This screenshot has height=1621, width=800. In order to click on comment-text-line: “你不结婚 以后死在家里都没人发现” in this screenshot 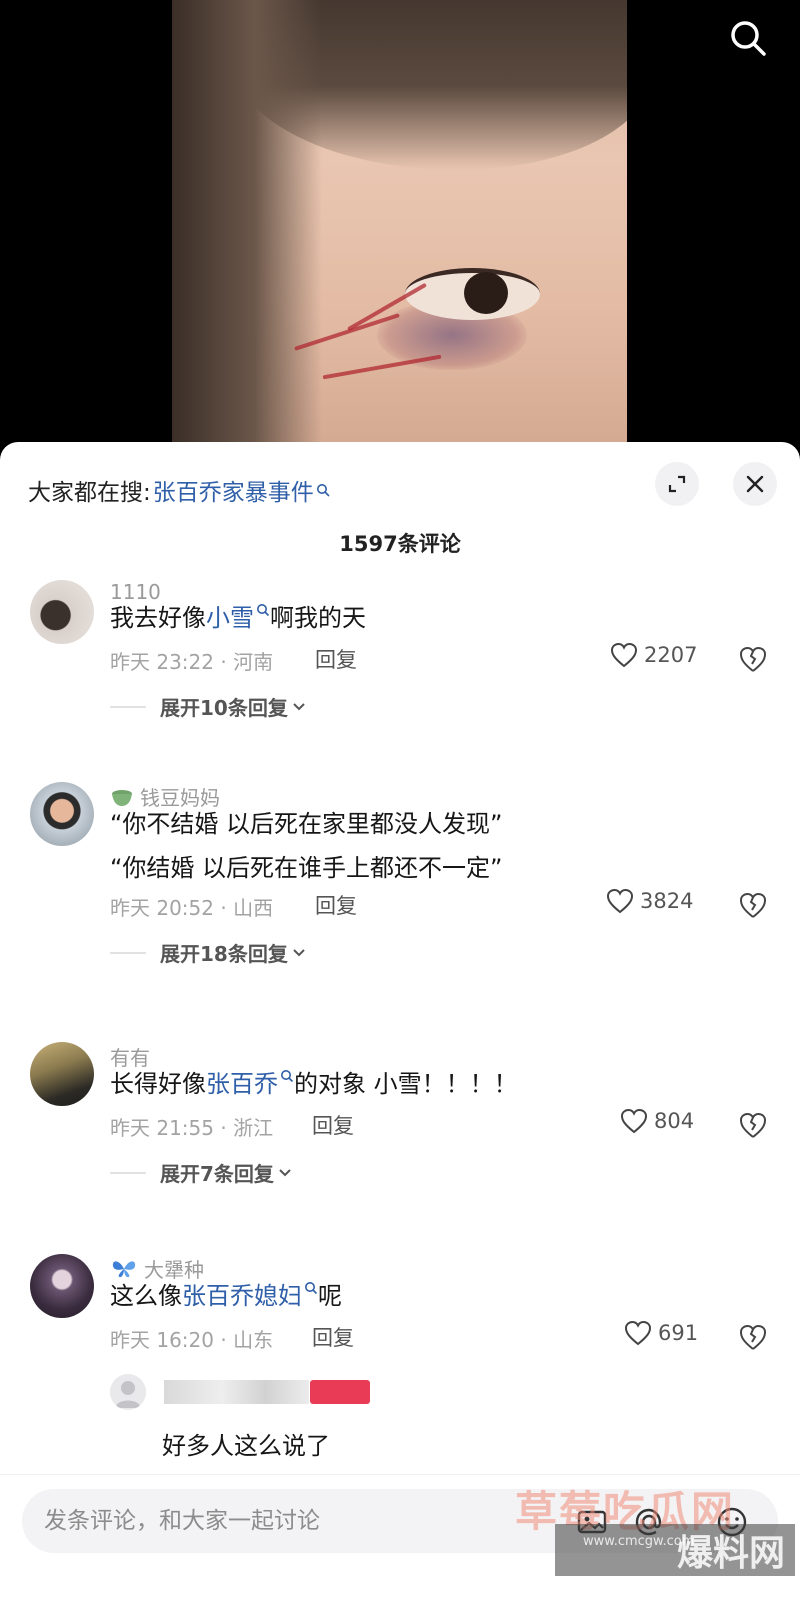, I will do `click(306, 824)`.